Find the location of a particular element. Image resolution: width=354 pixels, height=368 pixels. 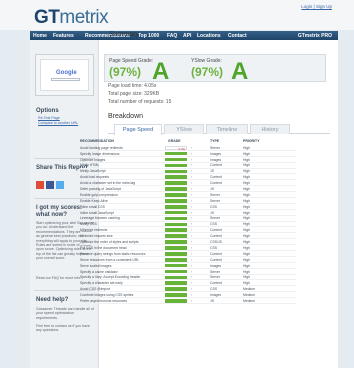

recommendation-name: Minify JavaScript is located at coordinates (93, 171).